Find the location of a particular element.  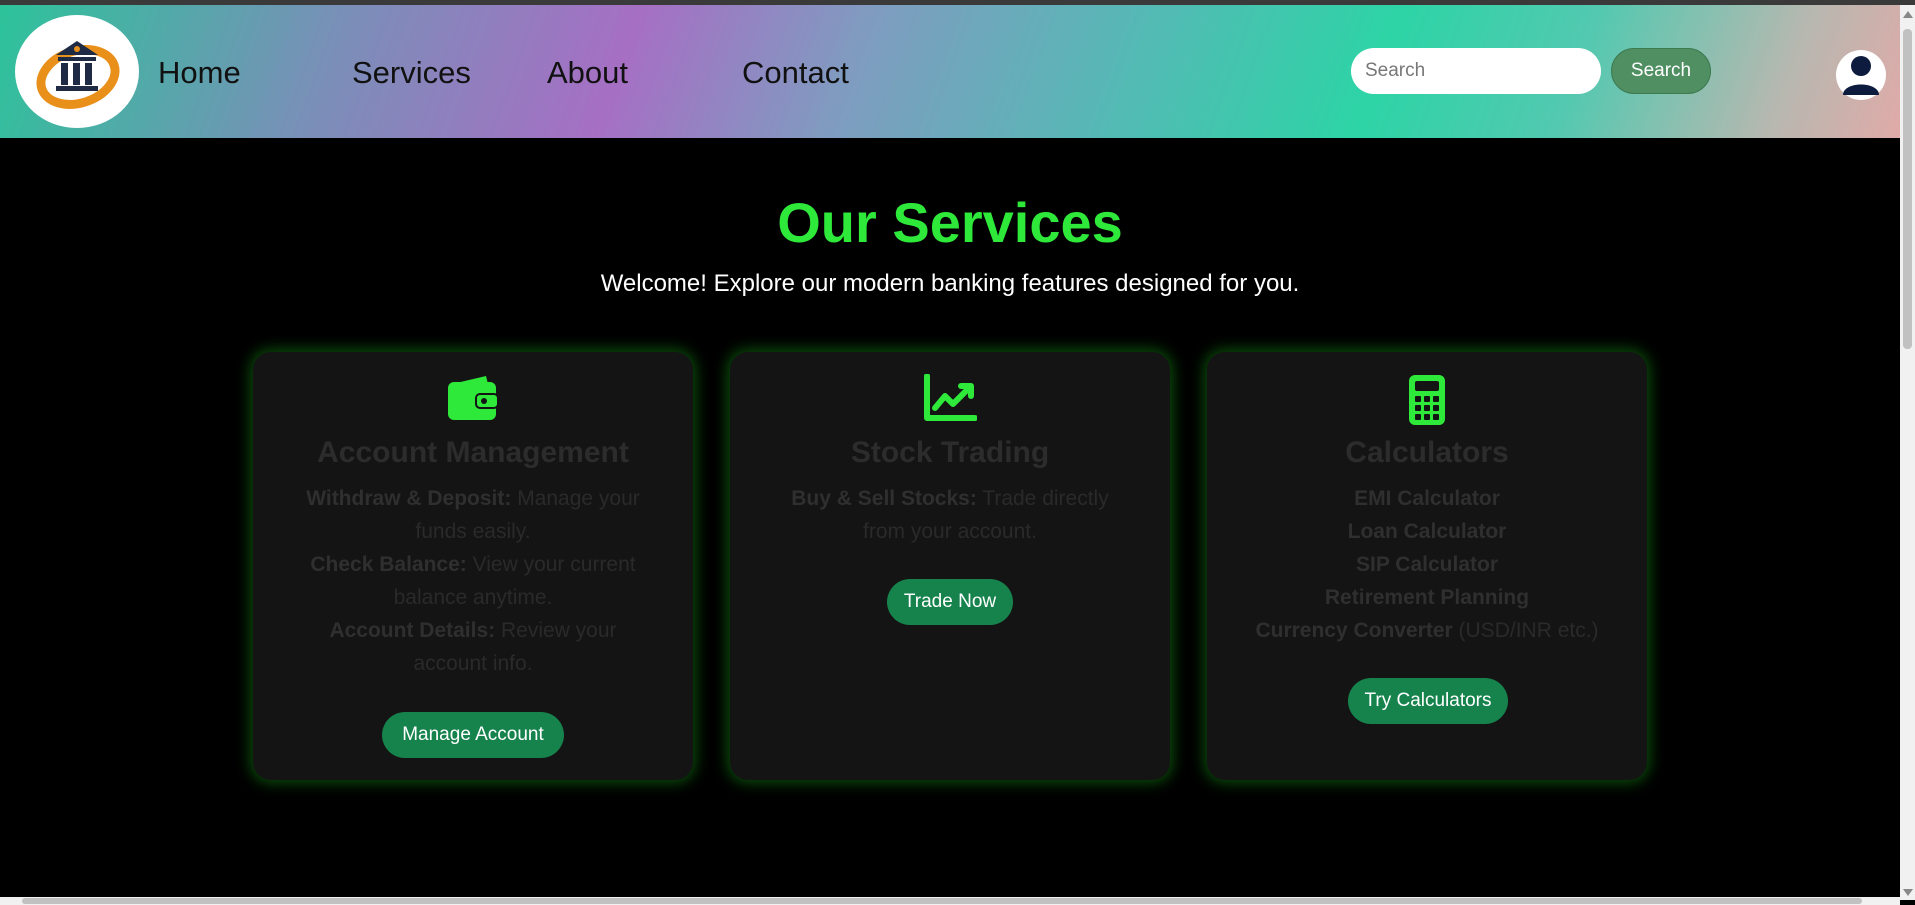

scroll-up-arrow-icon is located at coordinates (1908, 14).